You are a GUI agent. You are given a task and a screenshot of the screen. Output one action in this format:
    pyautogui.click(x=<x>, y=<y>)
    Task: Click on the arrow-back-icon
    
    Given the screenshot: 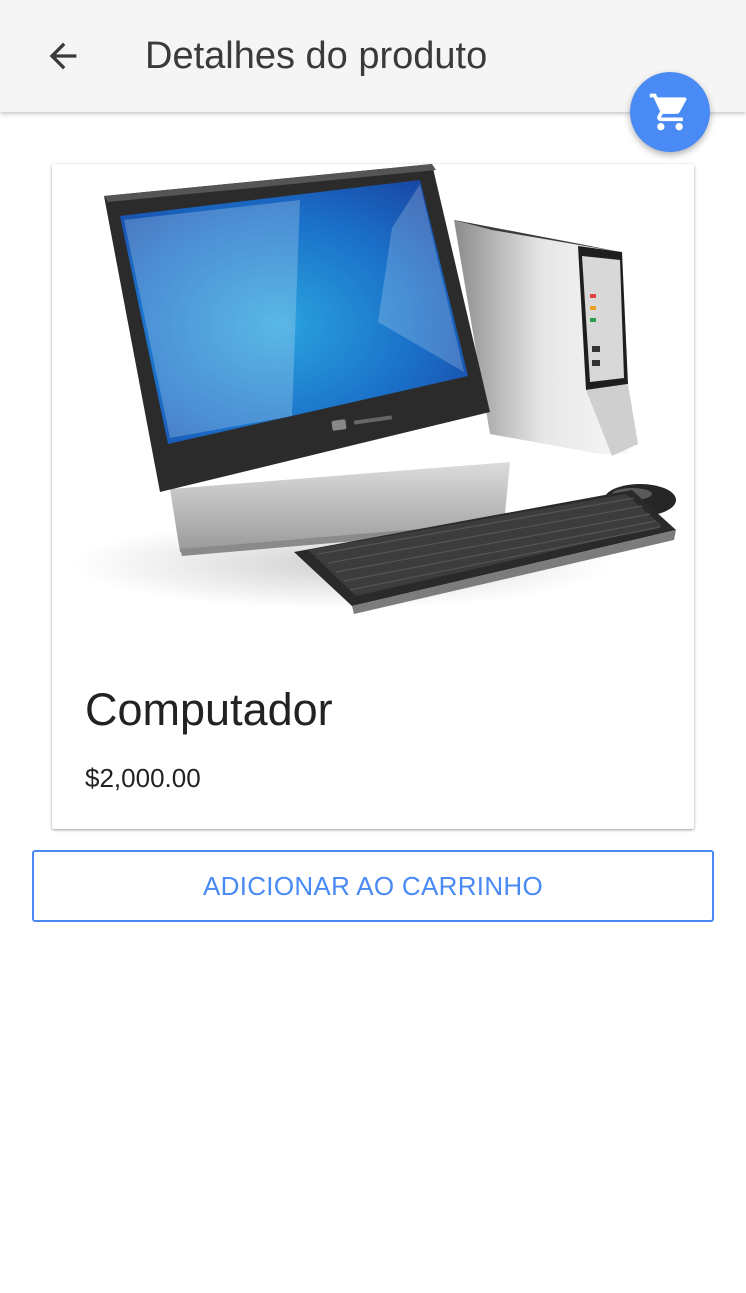 What is the action you would take?
    pyautogui.click(x=63, y=56)
    